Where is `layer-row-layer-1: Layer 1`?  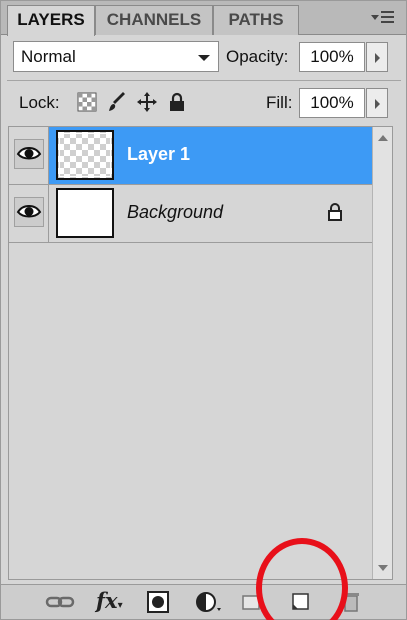
layer-row-layer-1: Layer 1 is located at coordinates (190, 156).